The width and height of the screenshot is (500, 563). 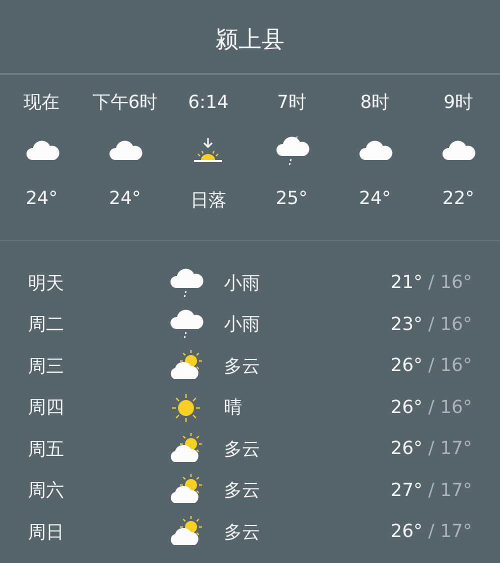 What do you see at coordinates (208, 103) in the screenshot?
I see `hour-label: 6:14` at bounding box center [208, 103].